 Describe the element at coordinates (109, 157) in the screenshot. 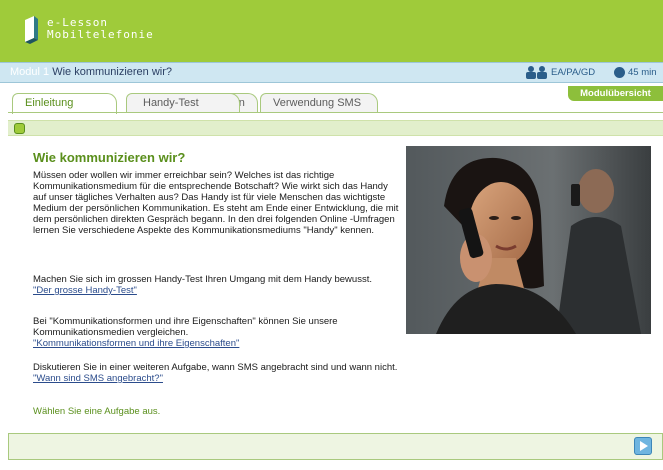

I see `page-title: Wie kommunizieren wir?` at that location.